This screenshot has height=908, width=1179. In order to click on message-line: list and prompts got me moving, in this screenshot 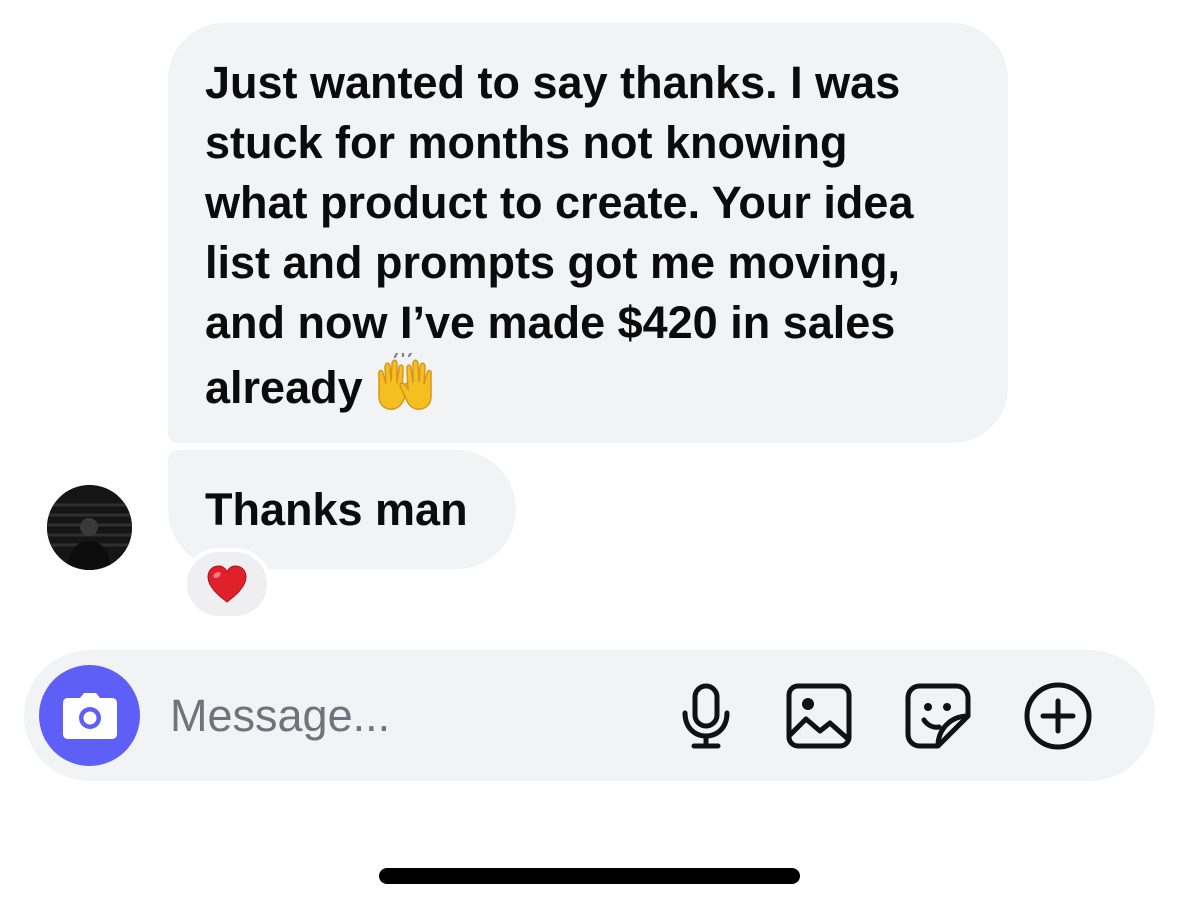, I will do `click(553, 262)`.